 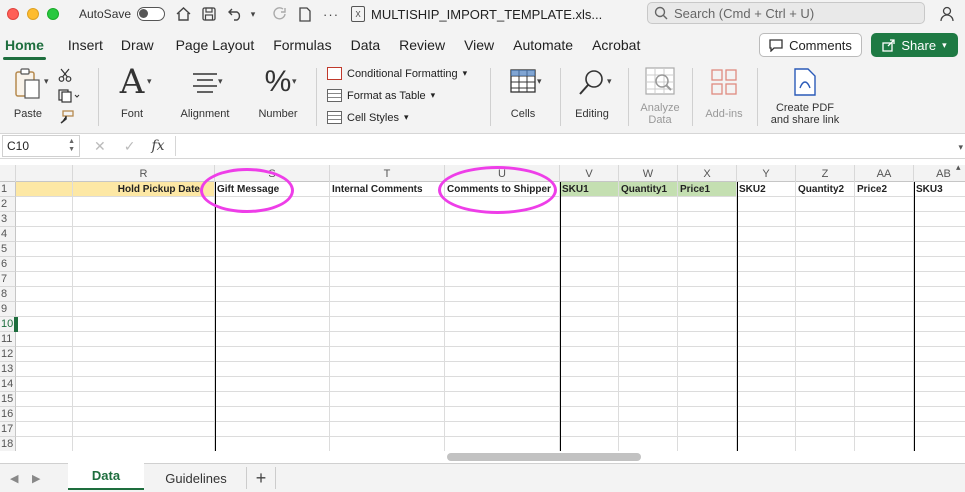 What do you see at coordinates (8, 309) in the screenshot?
I see `row-header-9: 9` at bounding box center [8, 309].